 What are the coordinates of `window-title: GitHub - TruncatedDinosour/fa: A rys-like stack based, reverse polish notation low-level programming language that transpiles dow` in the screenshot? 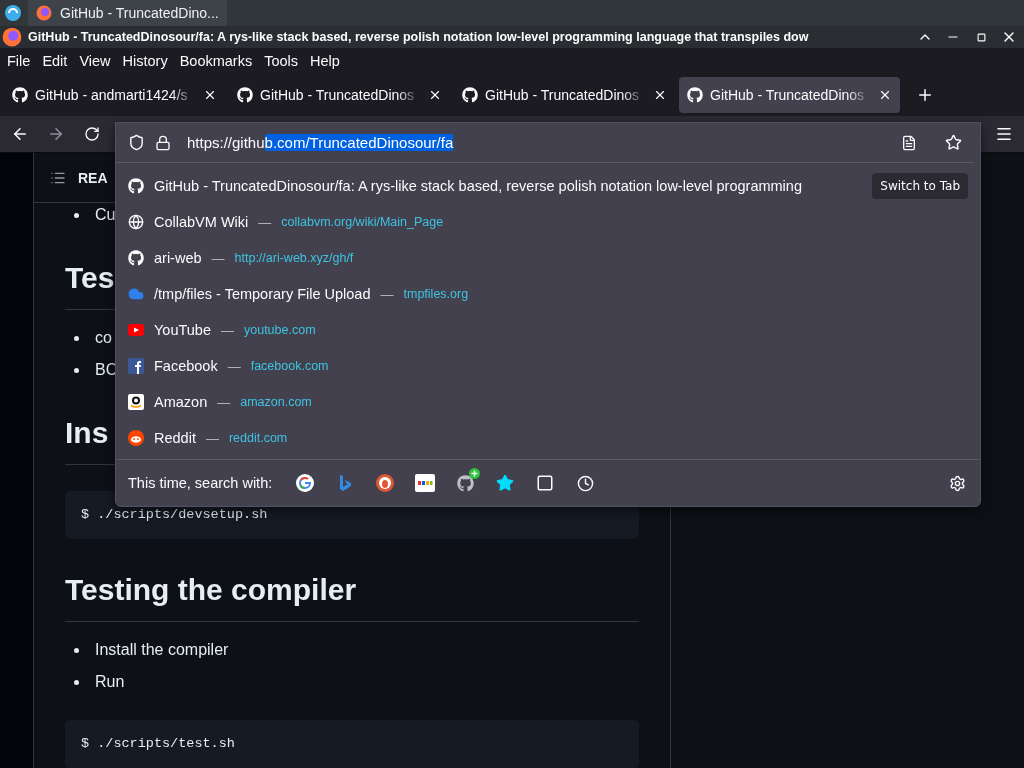 It's located at (419, 37).